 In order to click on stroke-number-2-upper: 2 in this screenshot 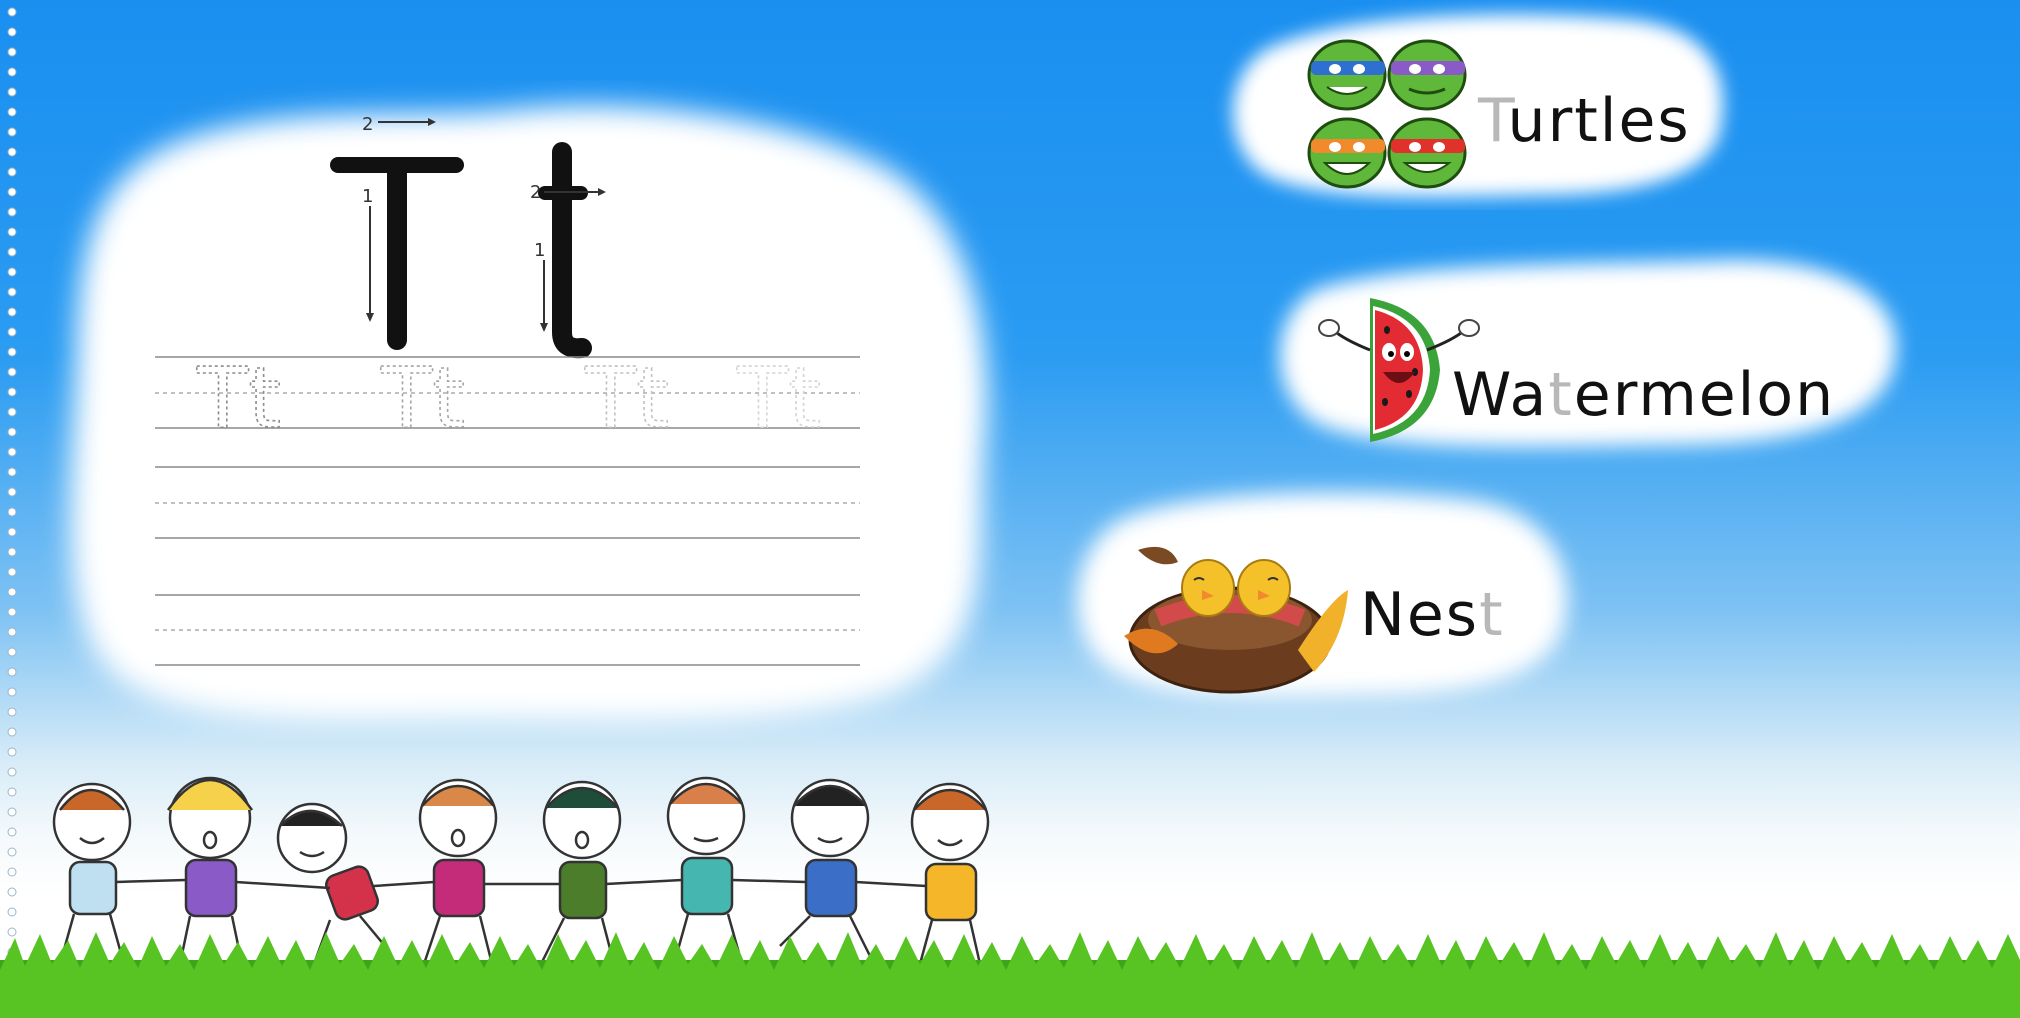, I will do `click(367, 124)`.